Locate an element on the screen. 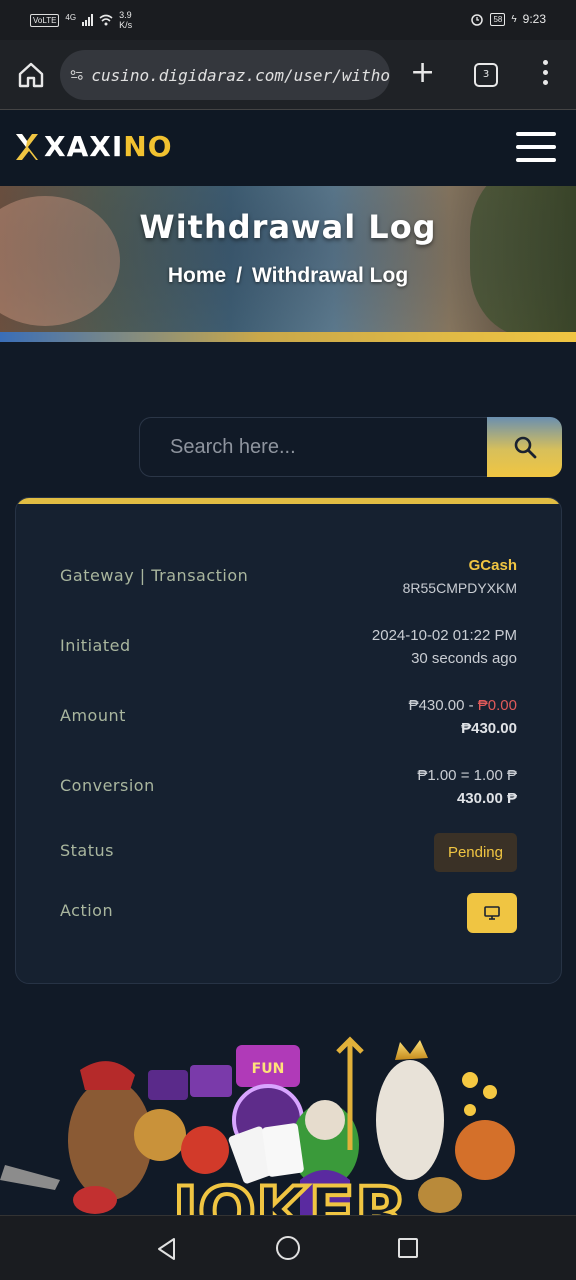  transaction-id: 8R55CMPDYXKM is located at coordinates (459, 588).